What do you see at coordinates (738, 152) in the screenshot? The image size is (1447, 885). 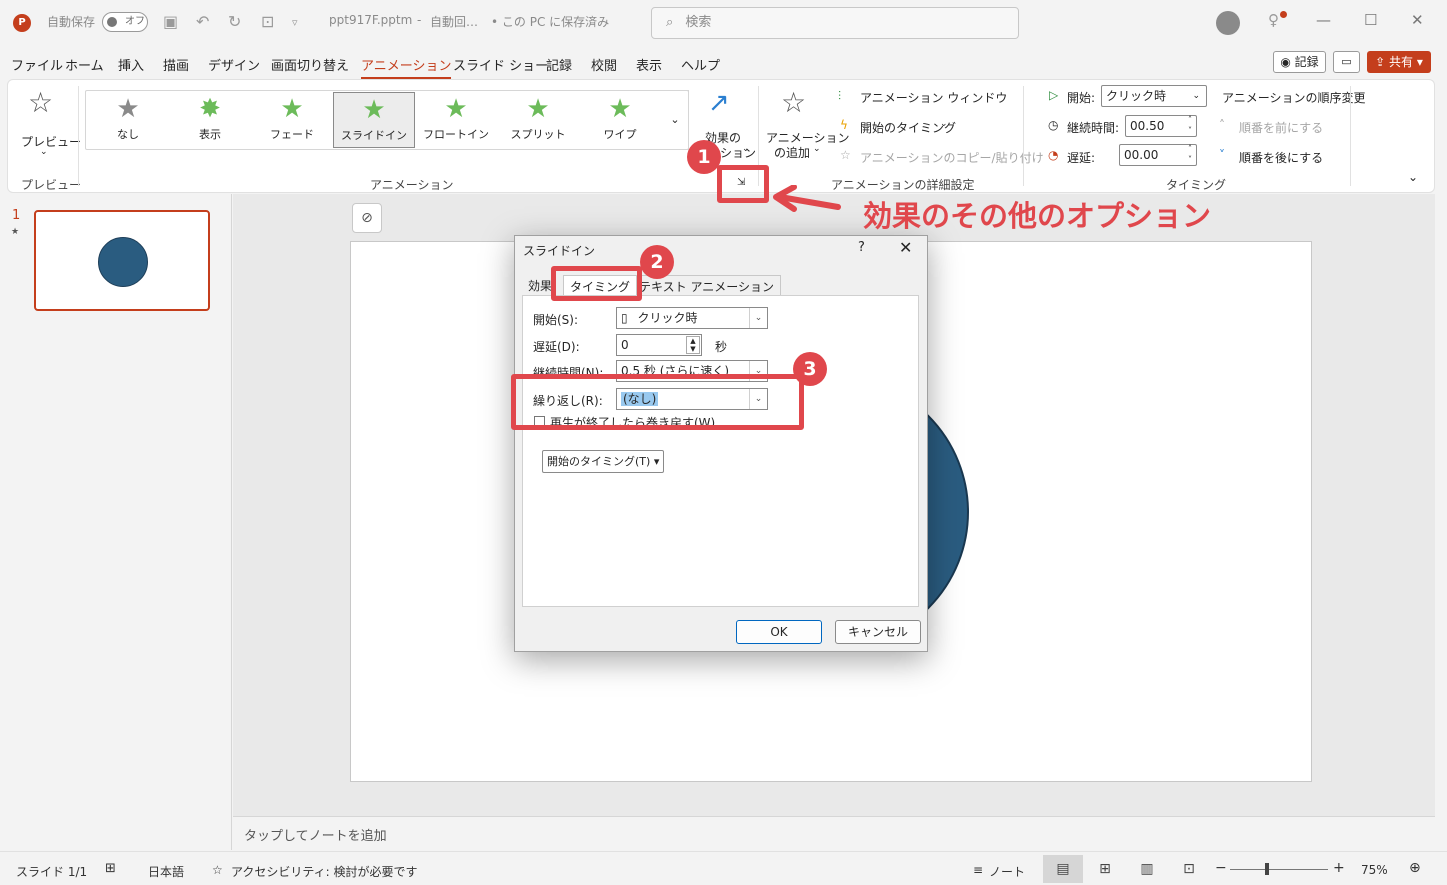 I see `effect-options-button-line2: ション` at bounding box center [738, 152].